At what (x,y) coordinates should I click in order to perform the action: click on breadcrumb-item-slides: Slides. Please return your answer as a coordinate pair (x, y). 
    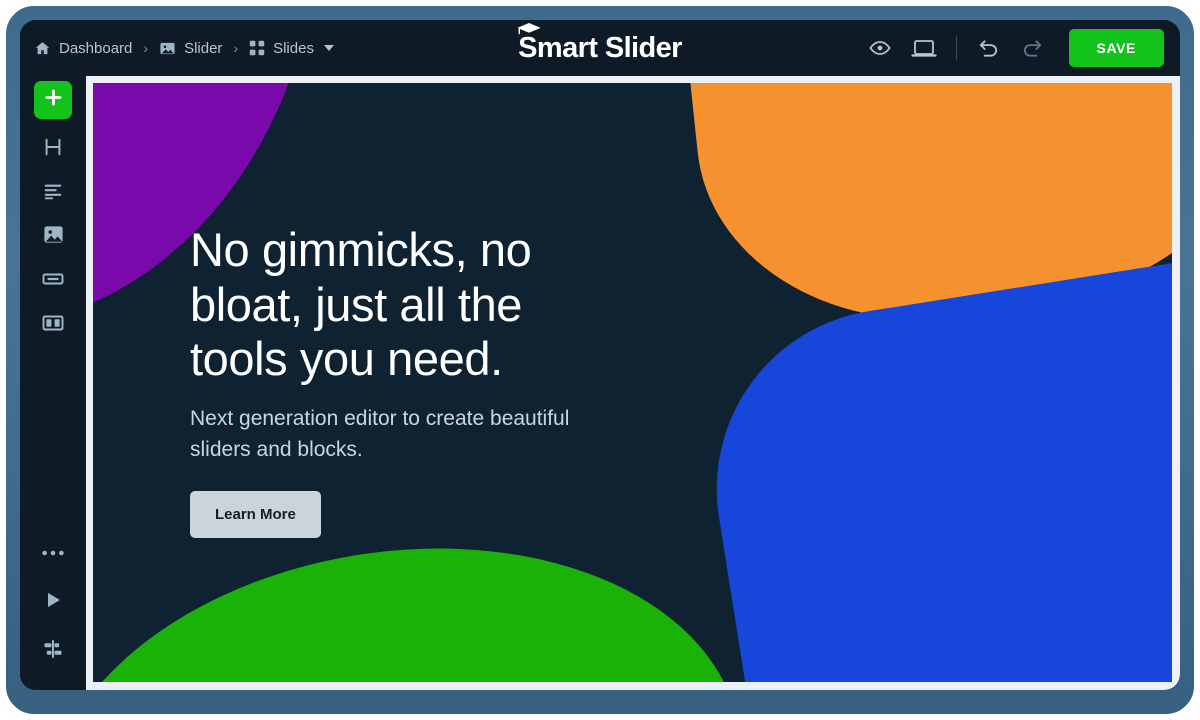
    Looking at the image, I should click on (291, 48).